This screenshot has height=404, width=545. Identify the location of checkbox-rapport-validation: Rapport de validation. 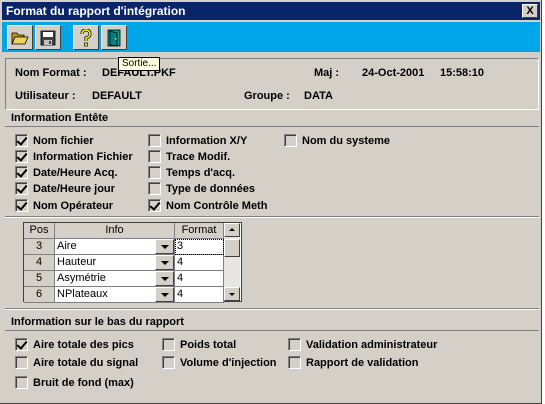
(353, 362).